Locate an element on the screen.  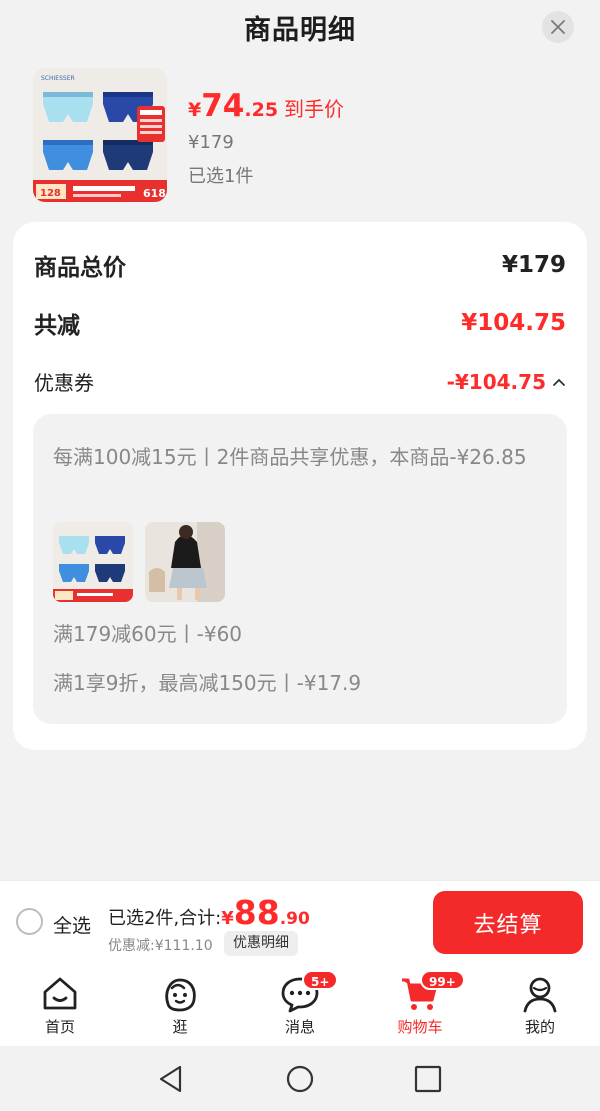
reduce-value: ¥104.75 is located at coordinates (513, 323).